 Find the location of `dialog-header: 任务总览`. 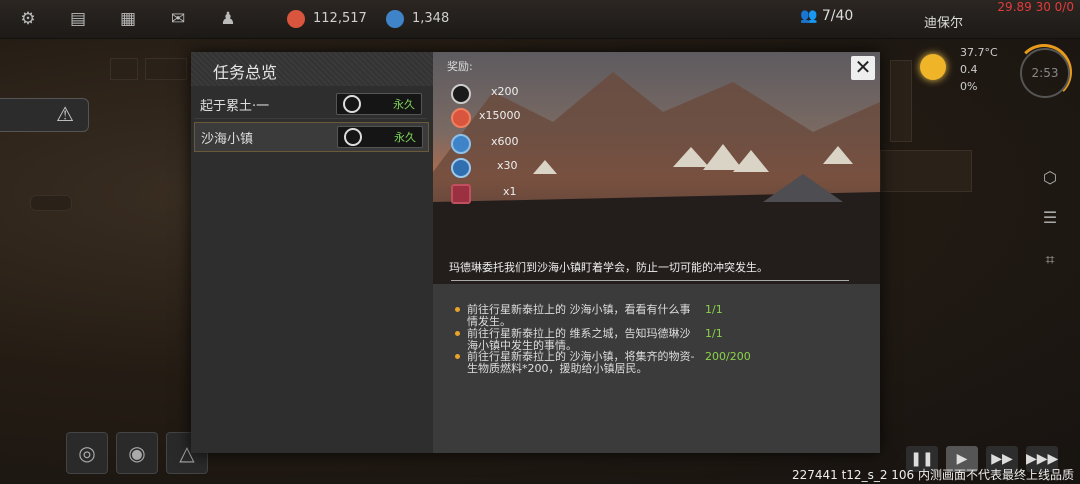

dialog-header: 任务总览 is located at coordinates (312, 69).